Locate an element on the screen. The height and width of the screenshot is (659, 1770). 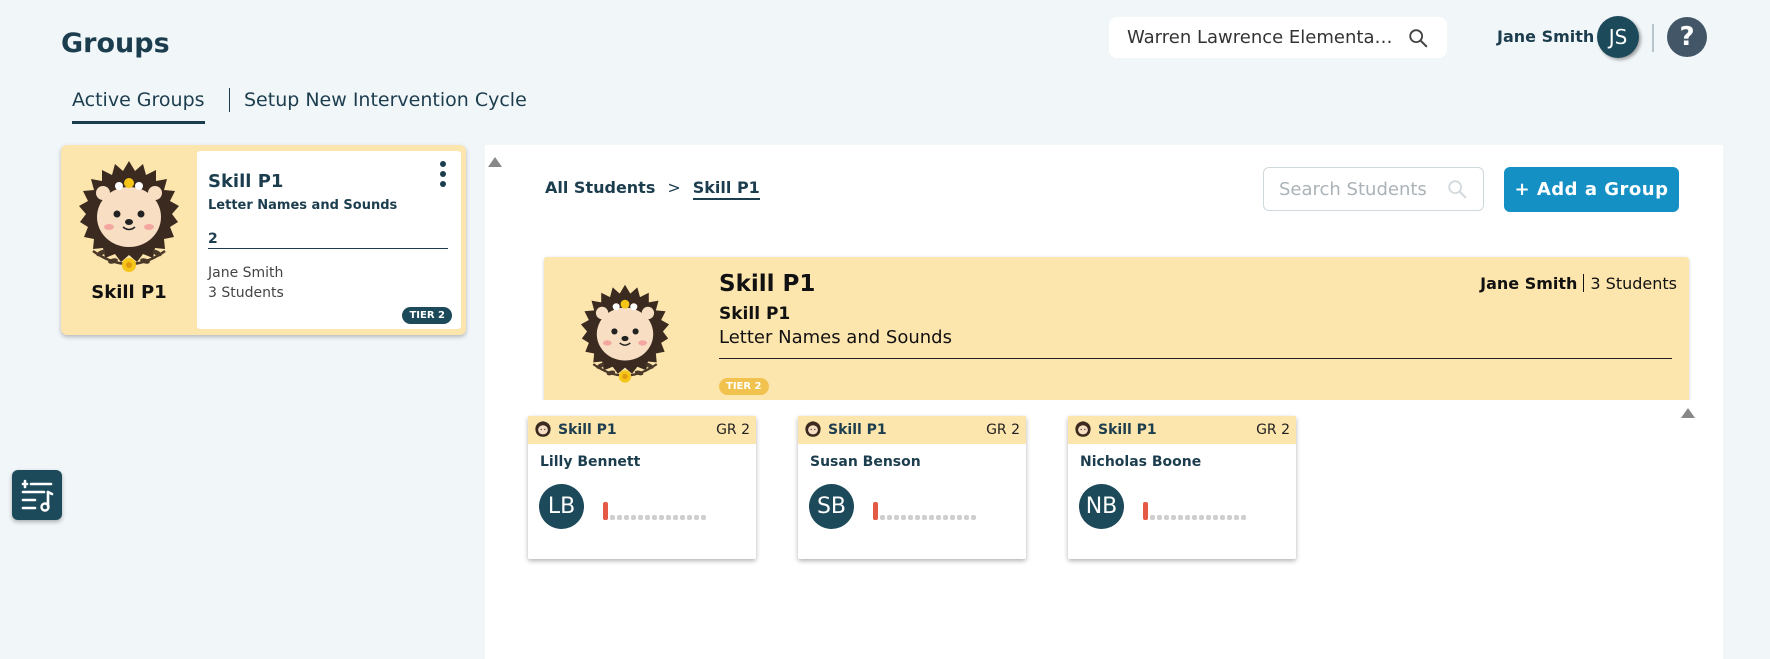
kebab-menu-icon is located at coordinates (443, 175).